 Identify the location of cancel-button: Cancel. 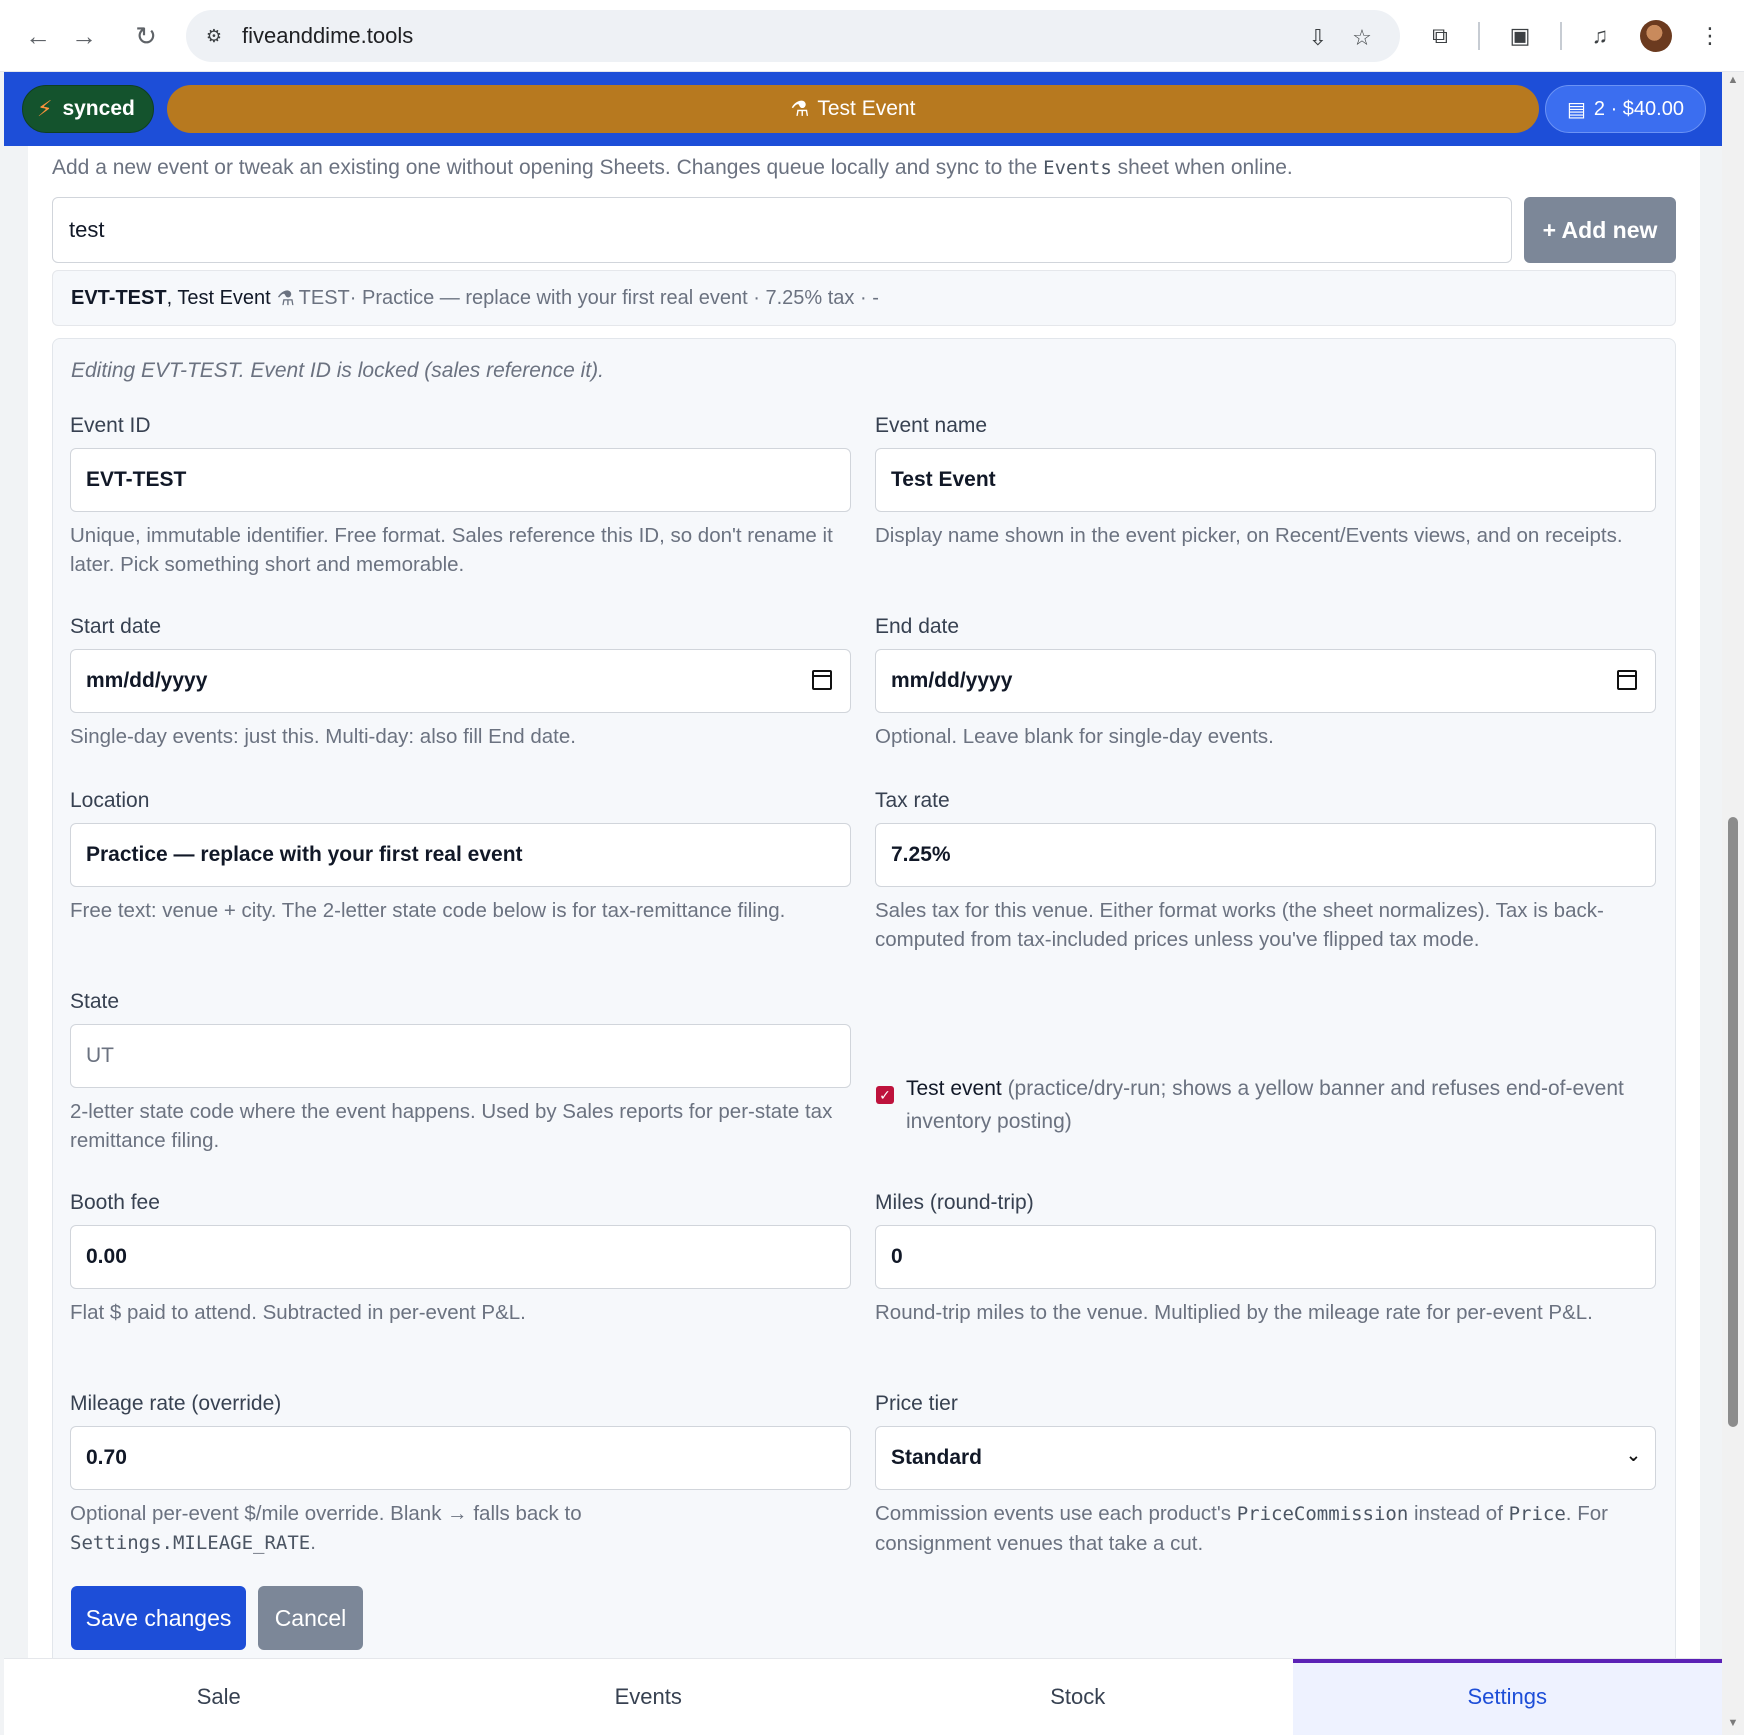
(310, 1618).